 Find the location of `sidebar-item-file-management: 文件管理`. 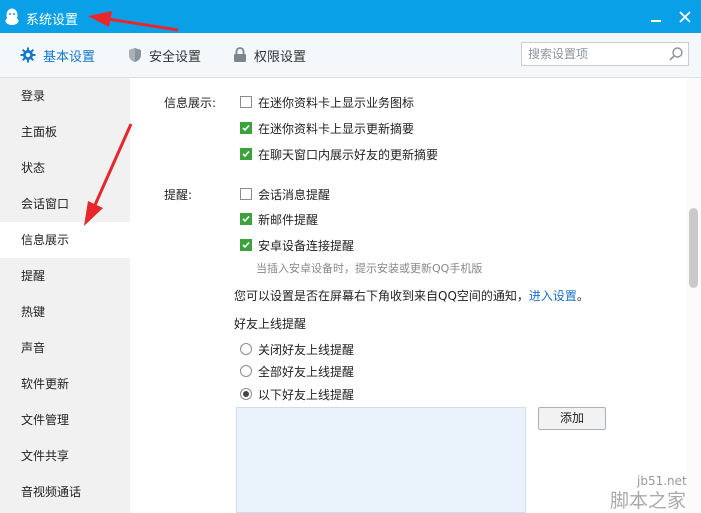

sidebar-item-file-management: 文件管理 is located at coordinates (65, 420).